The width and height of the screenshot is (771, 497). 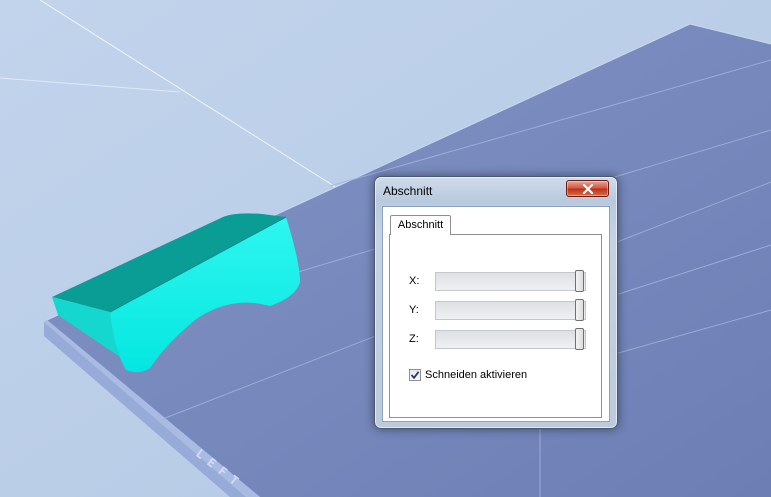 What do you see at coordinates (414, 281) in the screenshot?
I see `x-axis-label: X:` at bounding box center [414, 281].